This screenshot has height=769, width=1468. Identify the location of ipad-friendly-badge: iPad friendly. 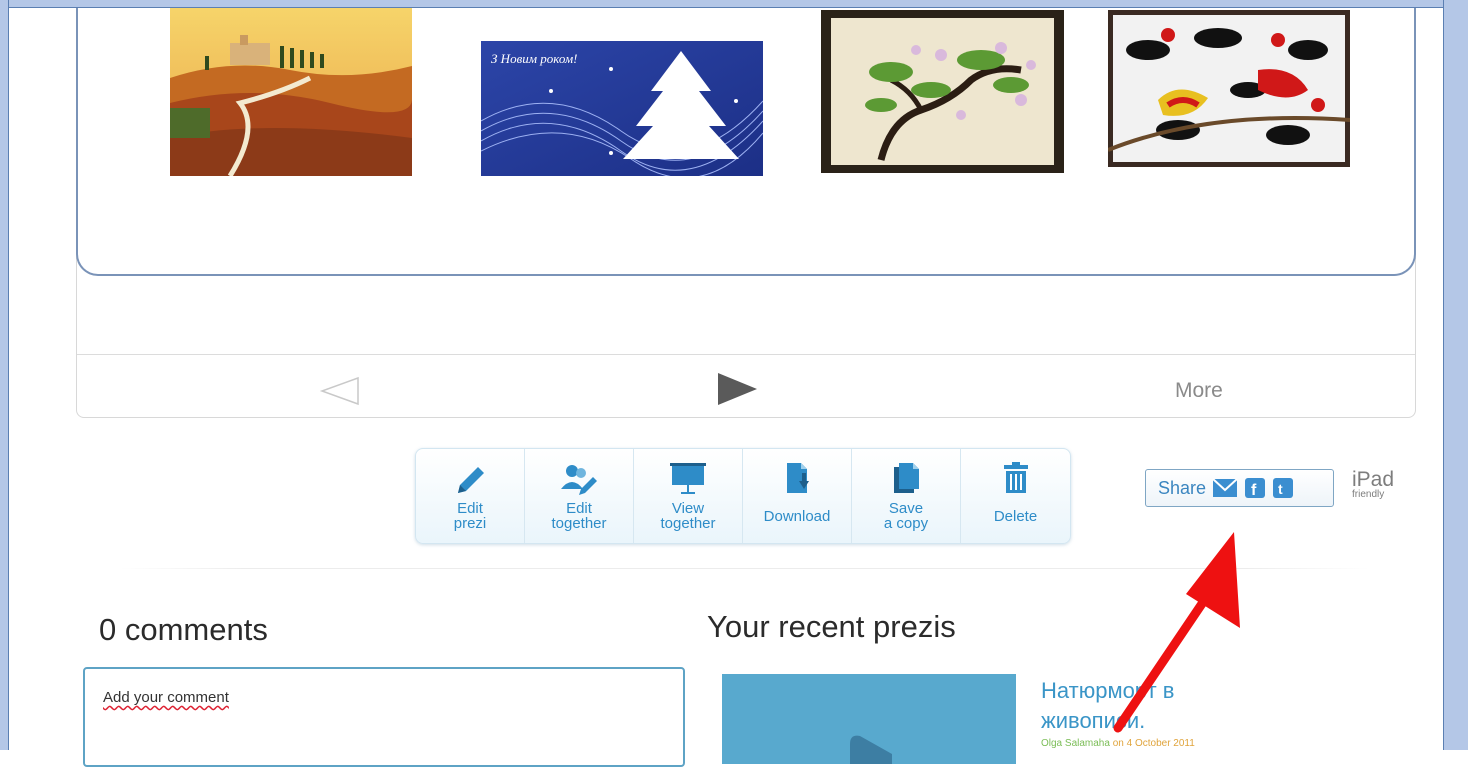
(1373, 484).